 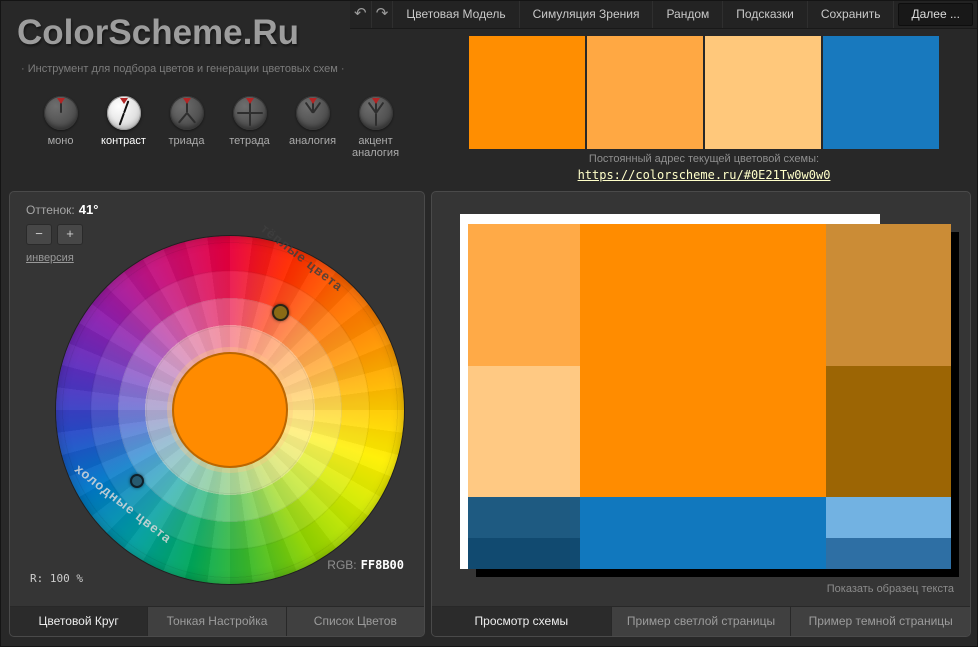 I want to click on scheme-type-contrast: контраст, so click(x=123, y=127).